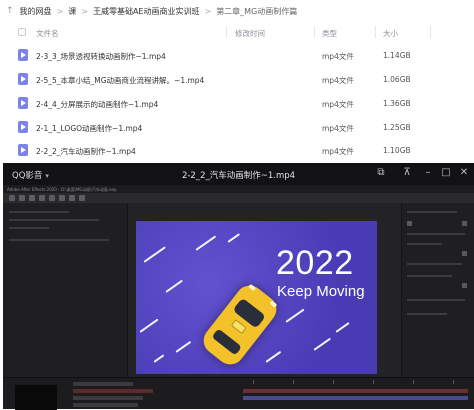 Image resolution: width=474 pixels, height=410 pixels. What do you see at coordinates (437, 290) in the screenshot?
I see `ae-properties-panel` at bounding box center [437, 290].